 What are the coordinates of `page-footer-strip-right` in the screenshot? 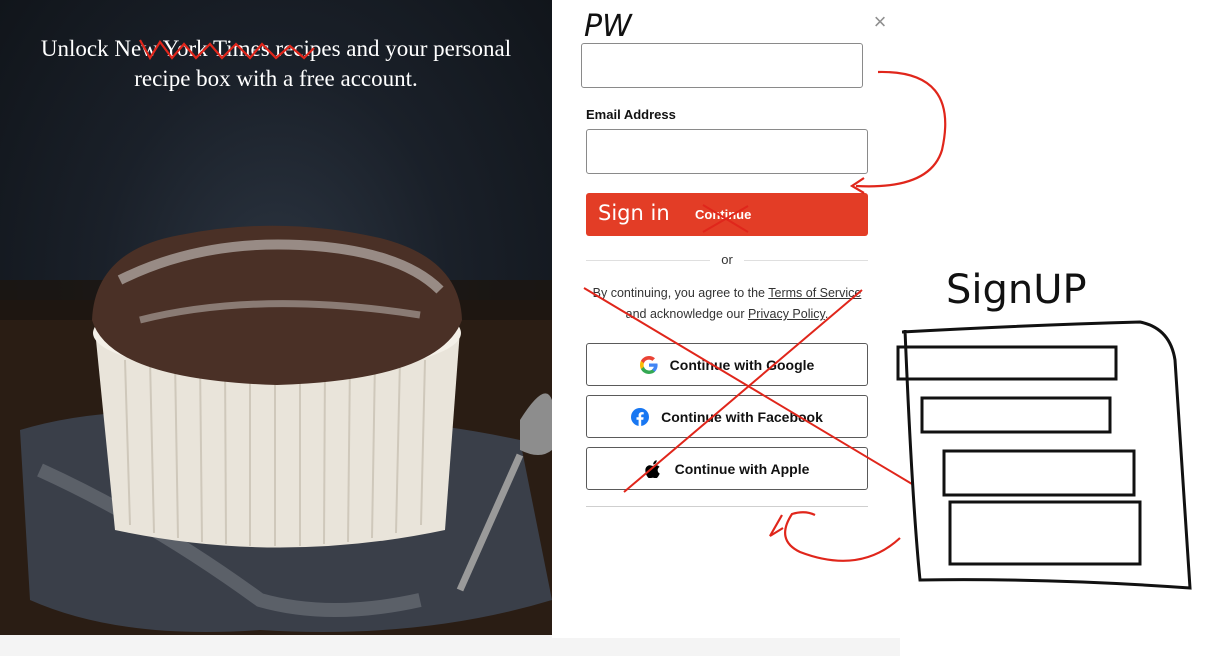 It's located at (726, 647).